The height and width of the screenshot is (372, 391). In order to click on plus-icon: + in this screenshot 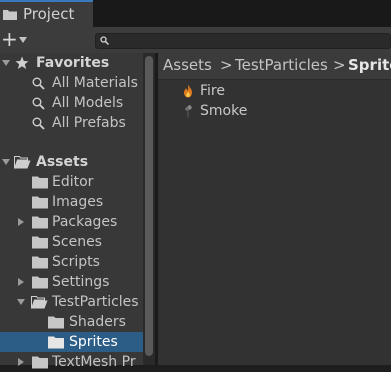, I will do `click(9, 39)`.